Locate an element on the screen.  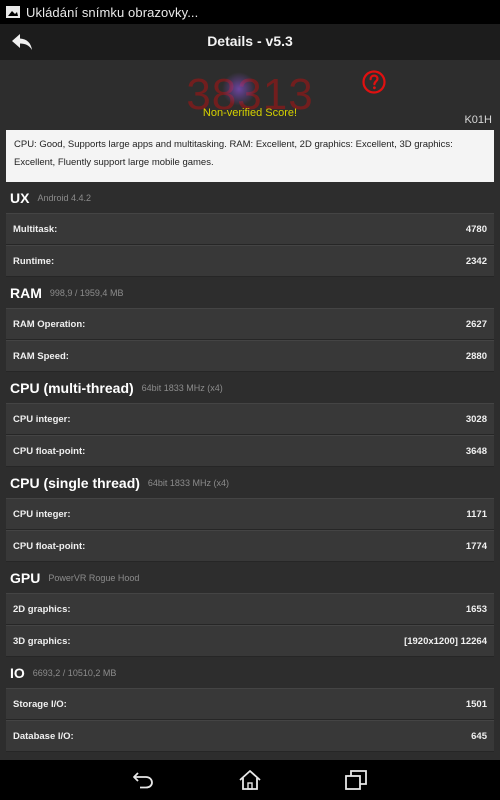
result-row-storage-io: Storage I/O: 1501 is located at coordinates (250, 704).